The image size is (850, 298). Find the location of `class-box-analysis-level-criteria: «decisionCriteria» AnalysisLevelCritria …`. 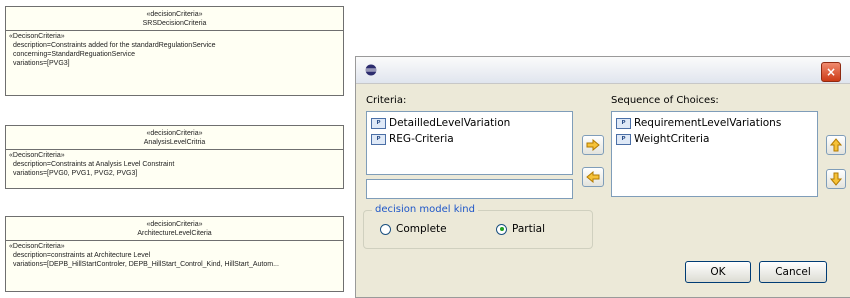

class-box-analysis-level-criteria: «decisionCriteria» AnalysisLevelCritria … is located at coordinates (174, 157).